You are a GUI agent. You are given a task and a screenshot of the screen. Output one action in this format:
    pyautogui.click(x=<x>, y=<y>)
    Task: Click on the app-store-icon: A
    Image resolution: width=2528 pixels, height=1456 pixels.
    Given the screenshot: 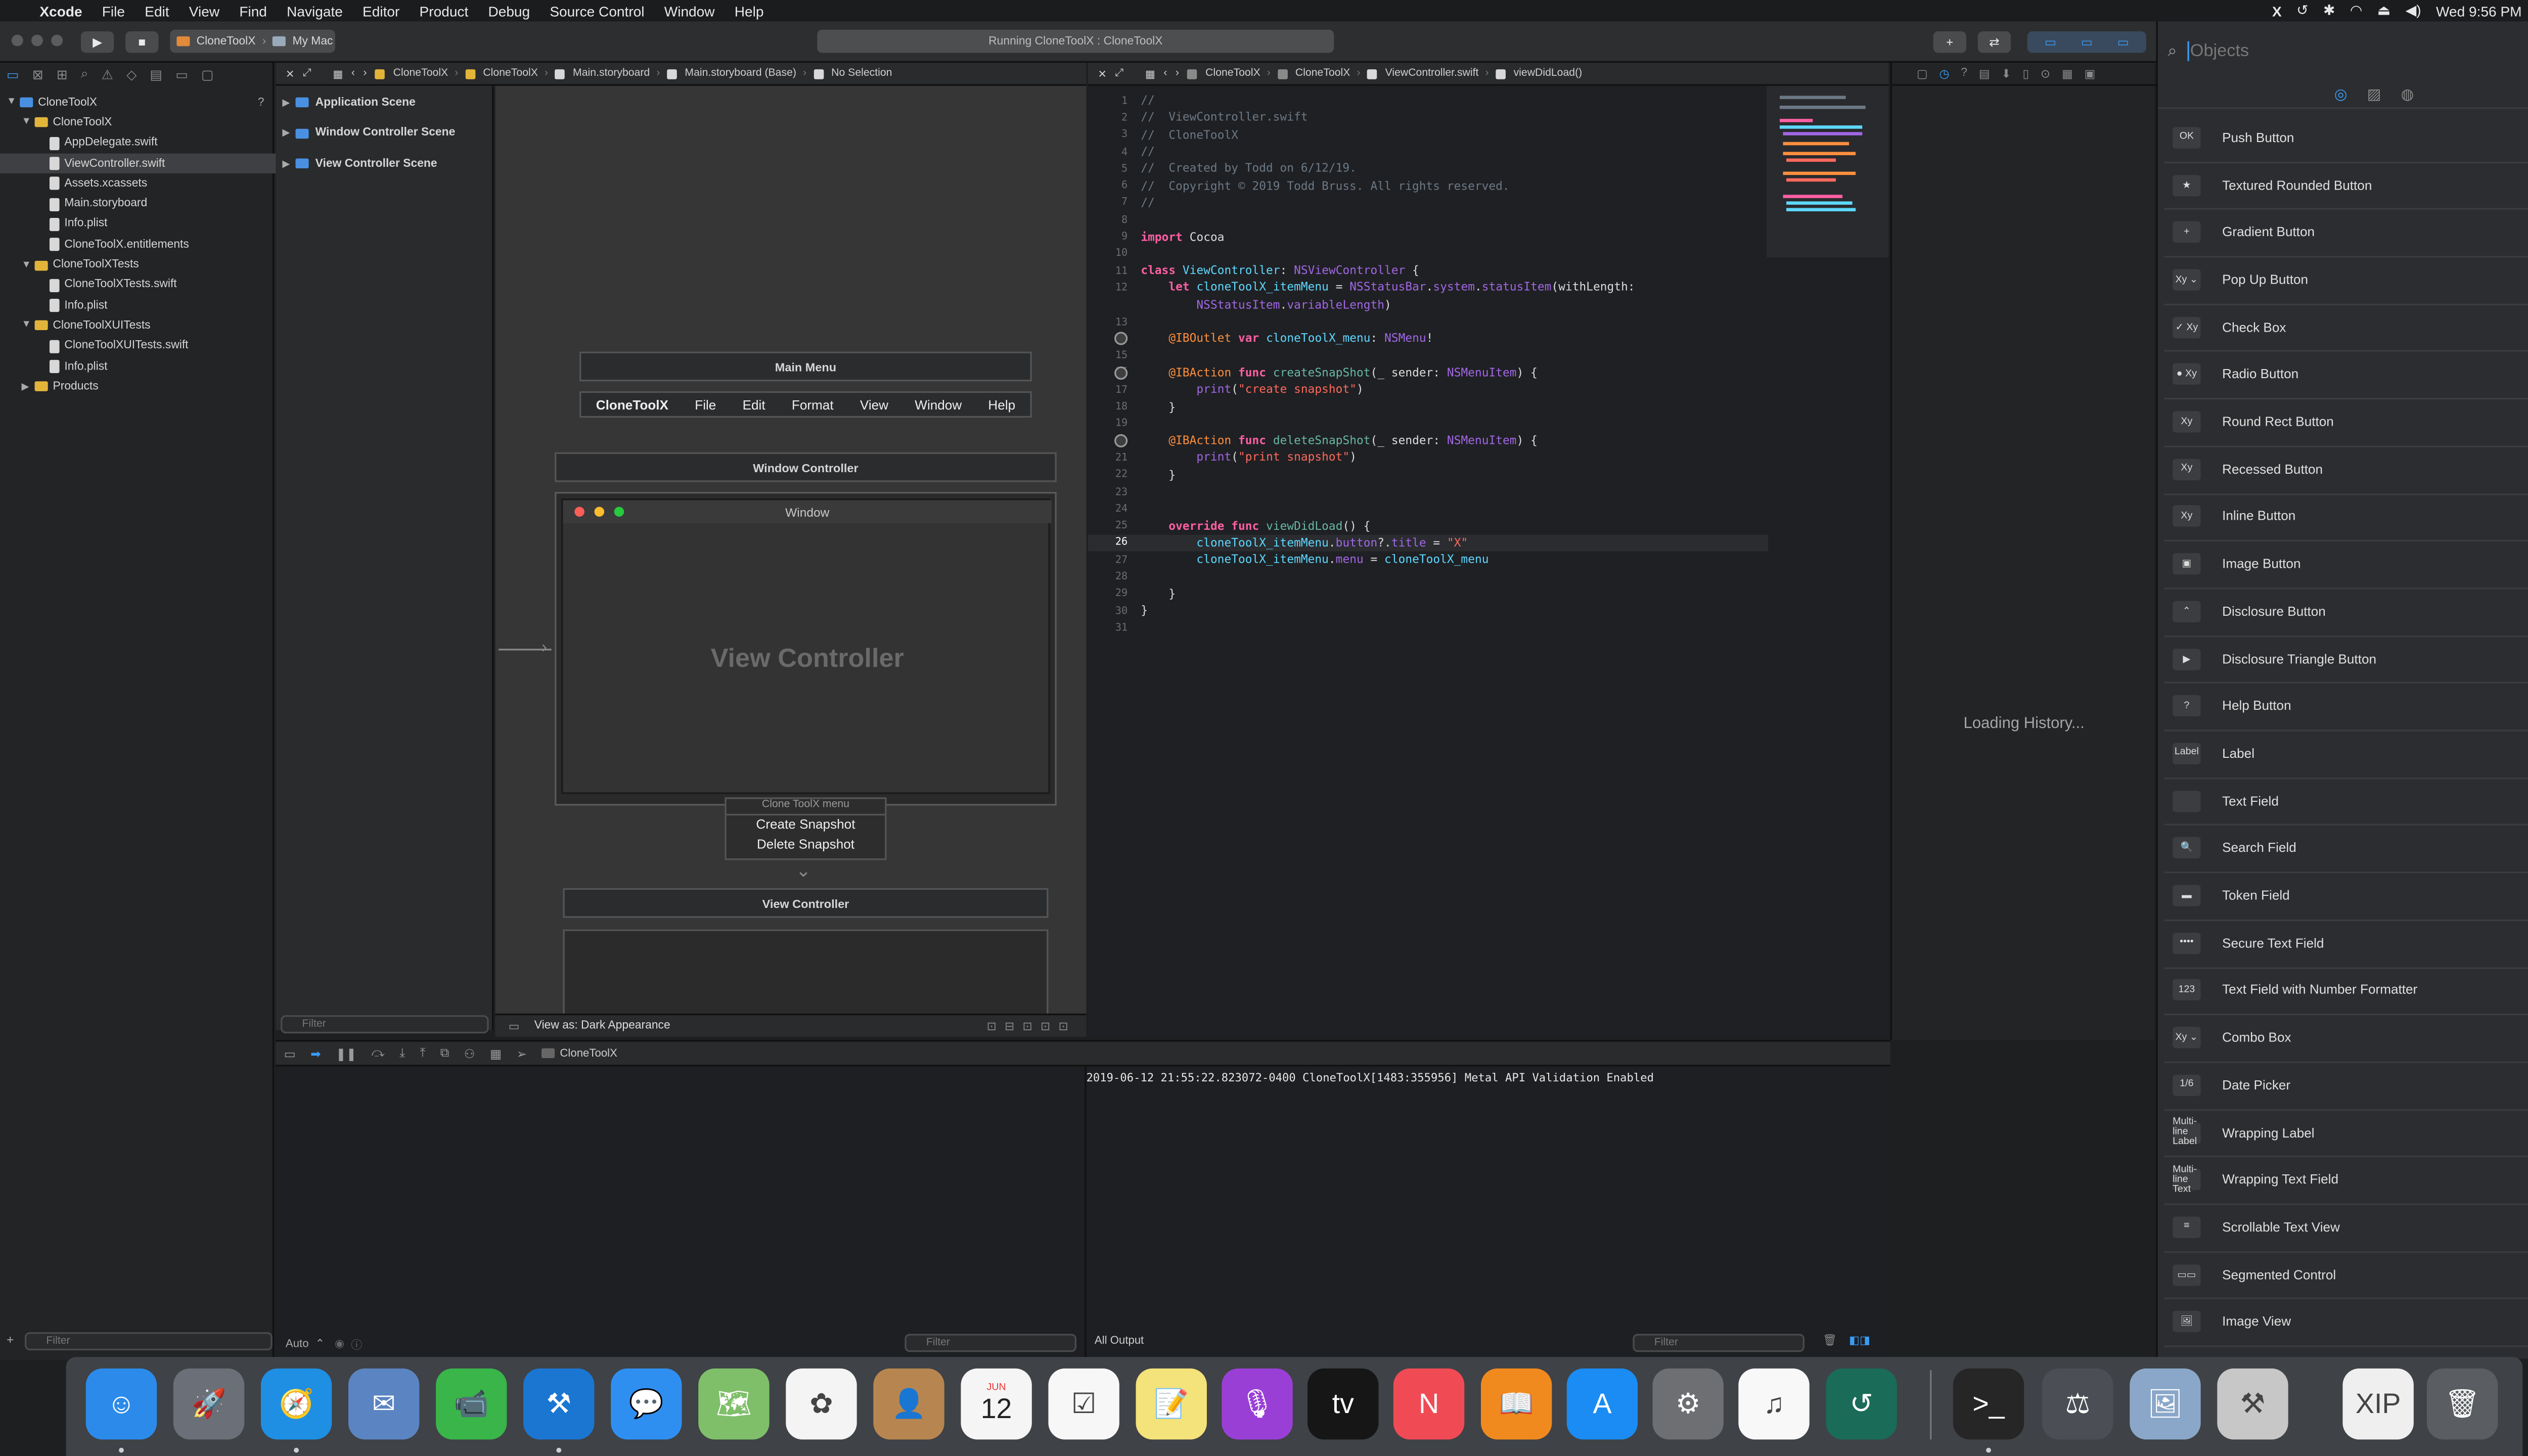 What is the action you would take?
    pyautogui.click(x=1602, y=1404)
    